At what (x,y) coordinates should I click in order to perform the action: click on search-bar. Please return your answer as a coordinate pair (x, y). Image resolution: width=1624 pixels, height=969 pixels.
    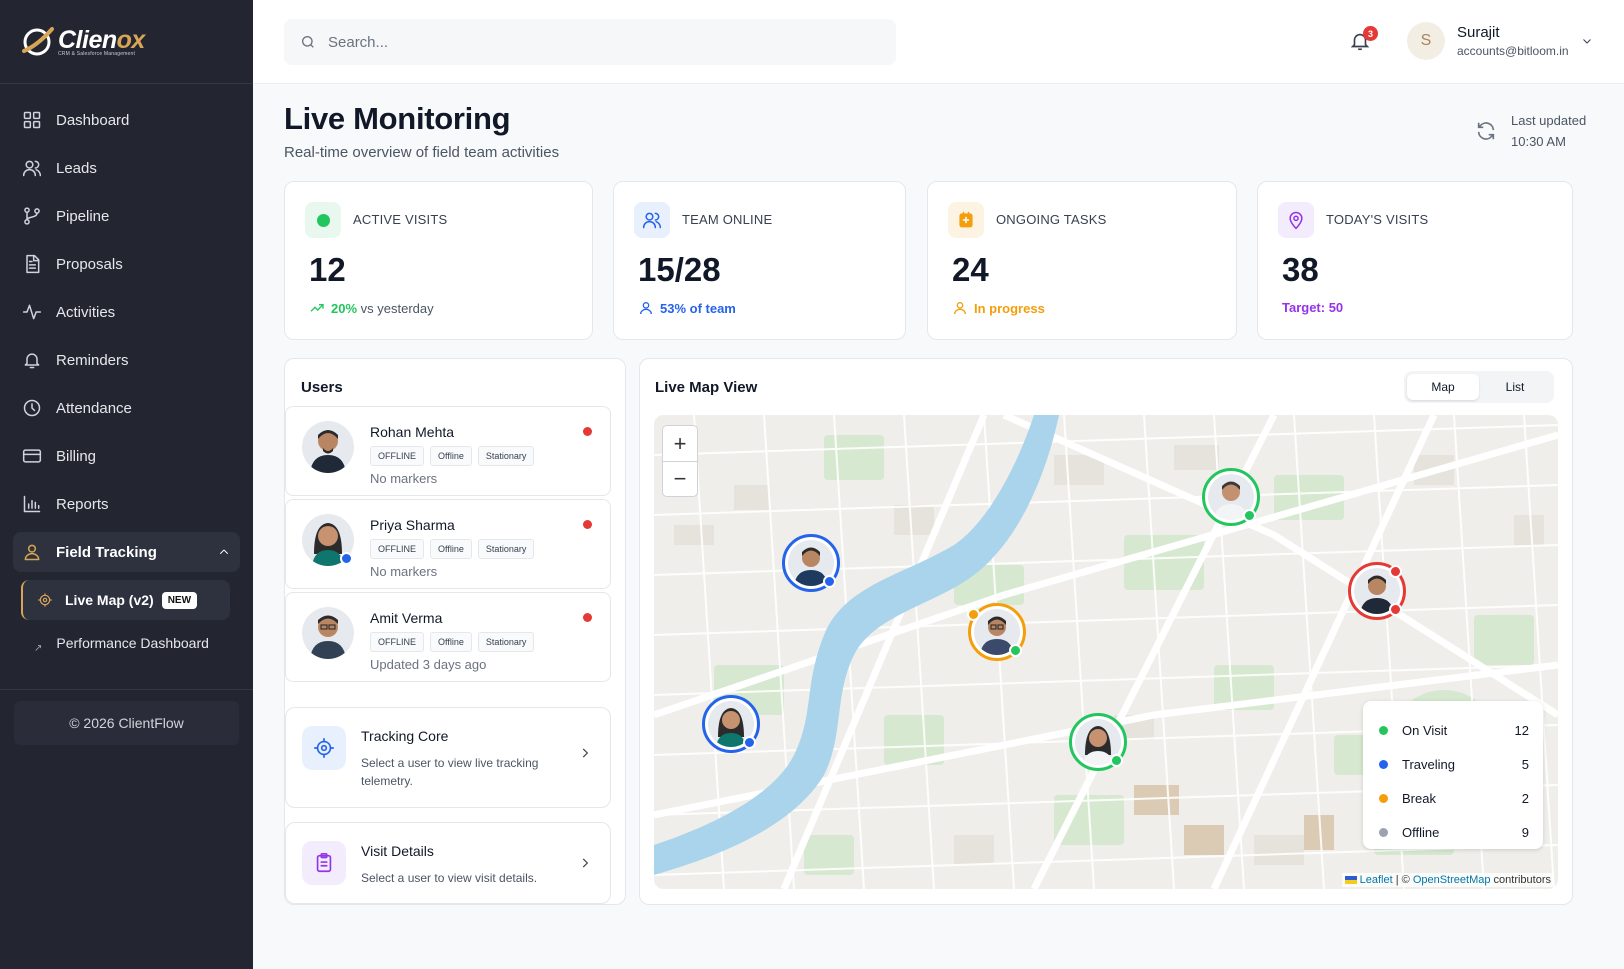
    Looking at the image, I should click on (590, 42).